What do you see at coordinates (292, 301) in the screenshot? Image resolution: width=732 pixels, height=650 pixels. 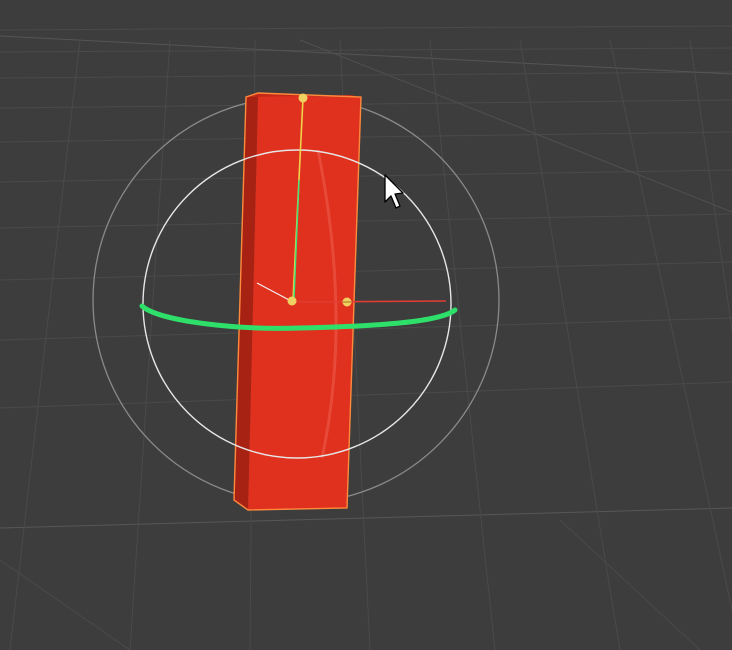 I see `pivot-point` at bounding box center [292, 301].